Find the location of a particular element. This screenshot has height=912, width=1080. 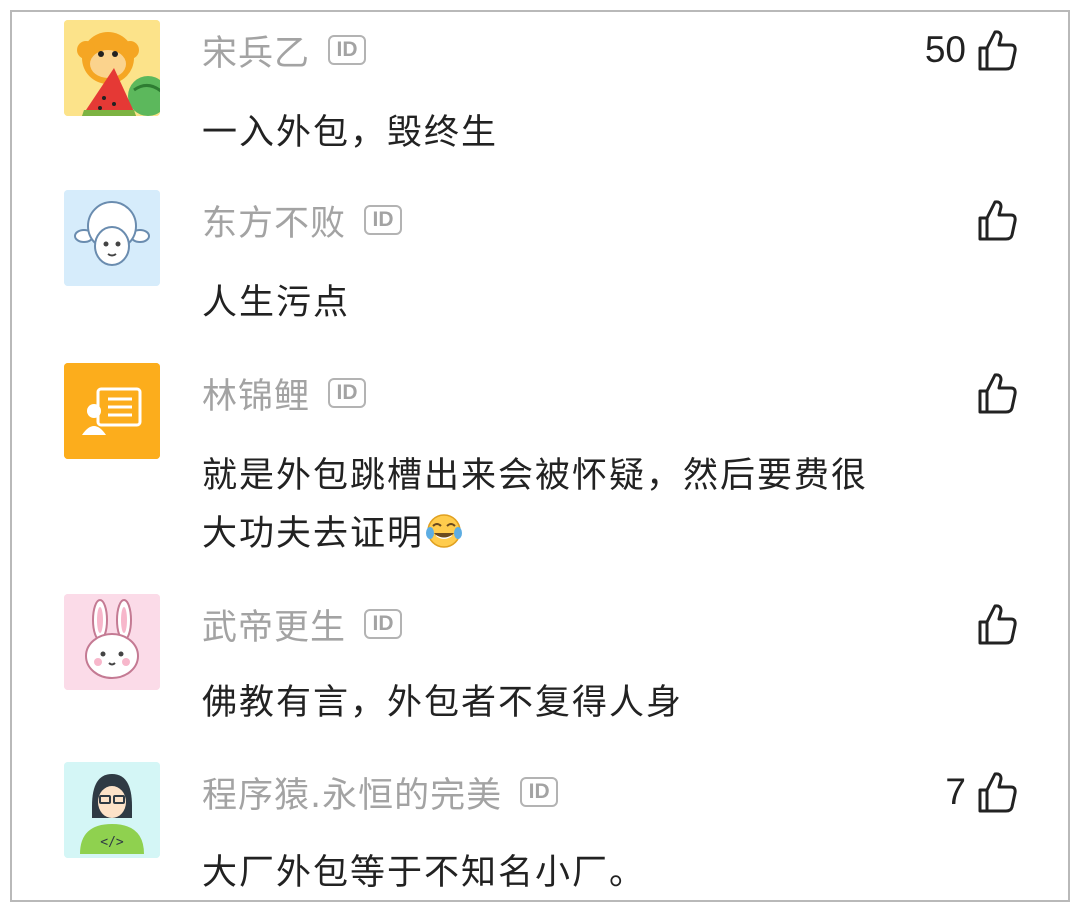

username: 武帝更生 is located at coordinates (274, 624).